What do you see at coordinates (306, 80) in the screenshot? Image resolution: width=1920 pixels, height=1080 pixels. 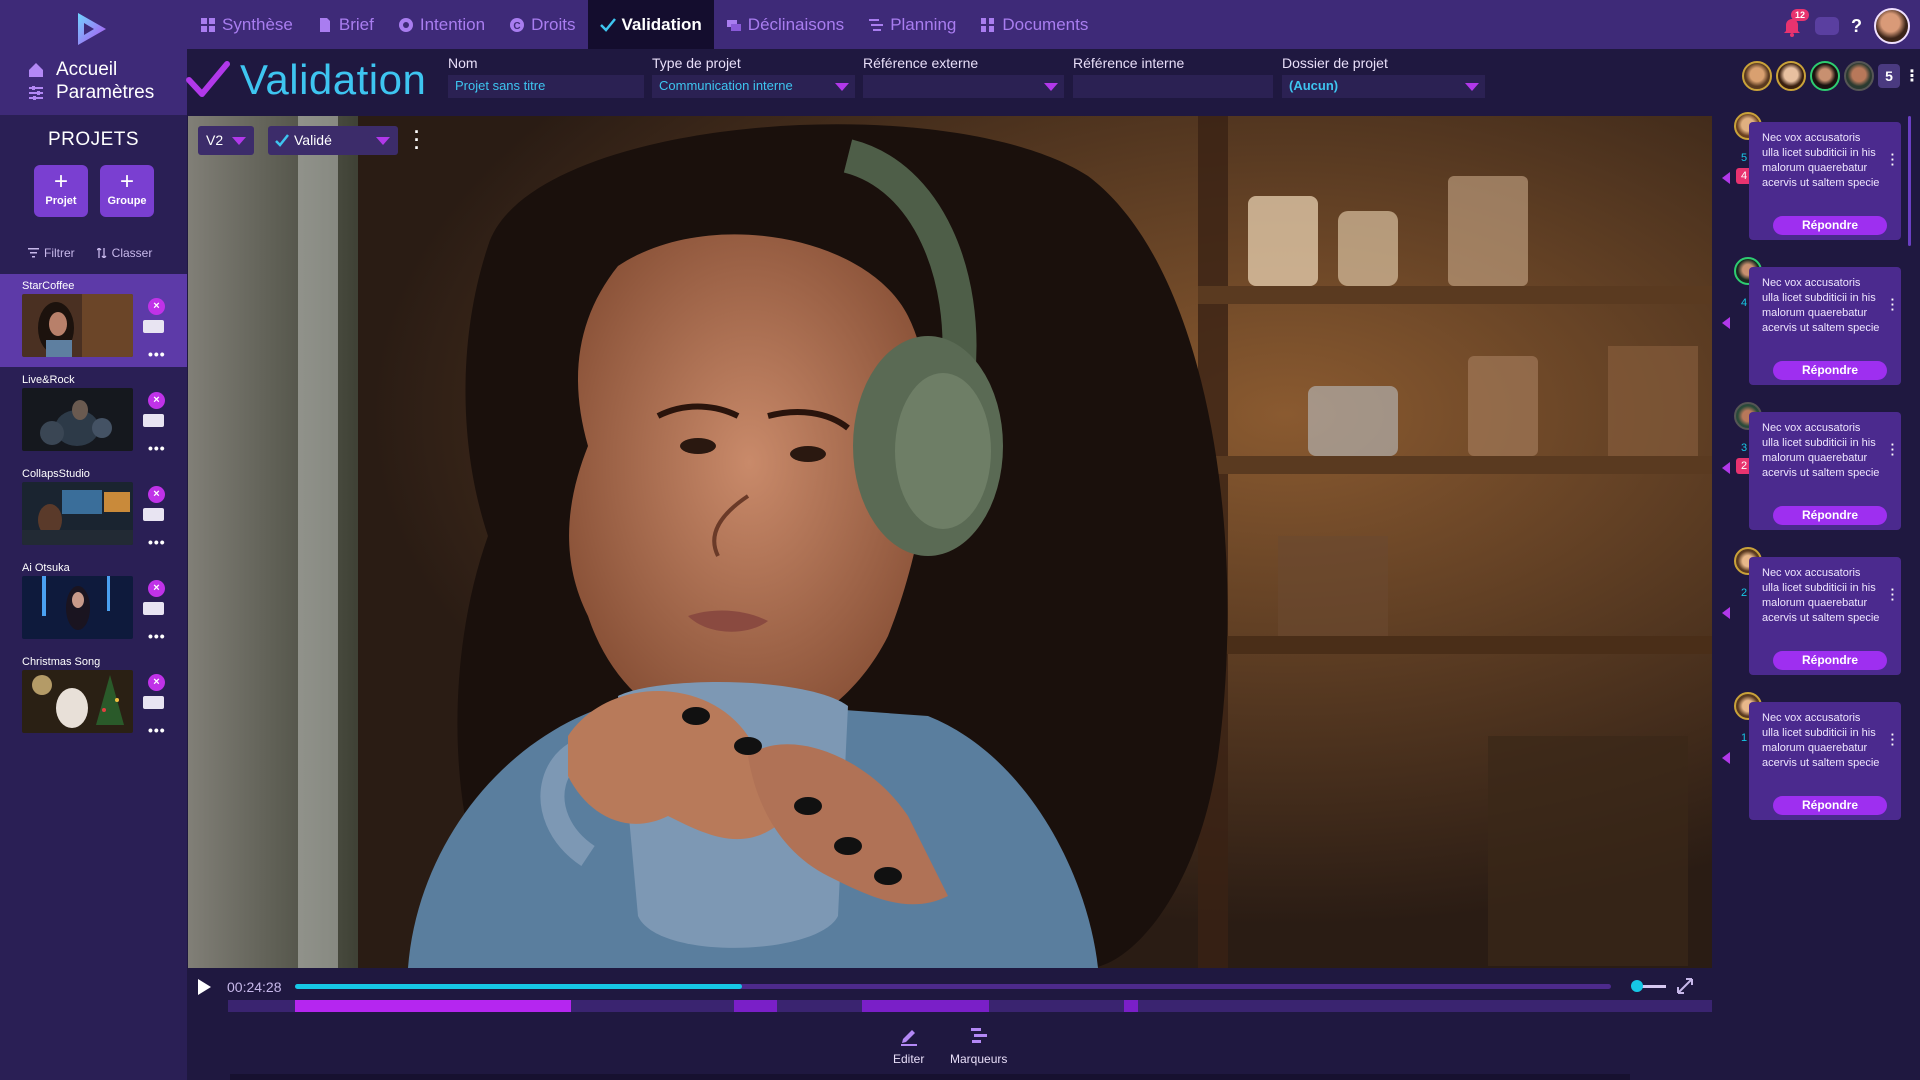 I see `page-title: Validation` at bounding box center [306, 80].